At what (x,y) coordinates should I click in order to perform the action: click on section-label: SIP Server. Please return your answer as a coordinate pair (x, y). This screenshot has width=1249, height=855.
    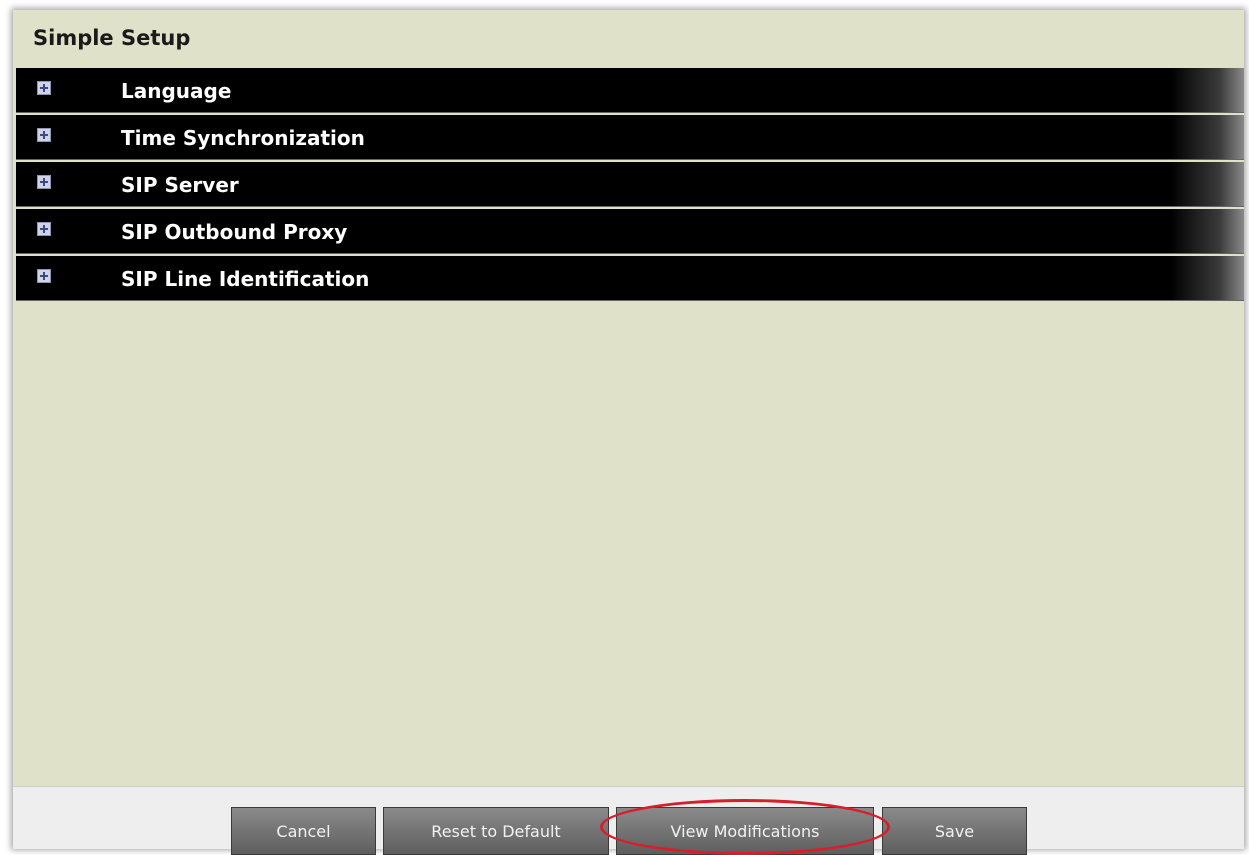
    Looking at the image, I should click on (180, 185).